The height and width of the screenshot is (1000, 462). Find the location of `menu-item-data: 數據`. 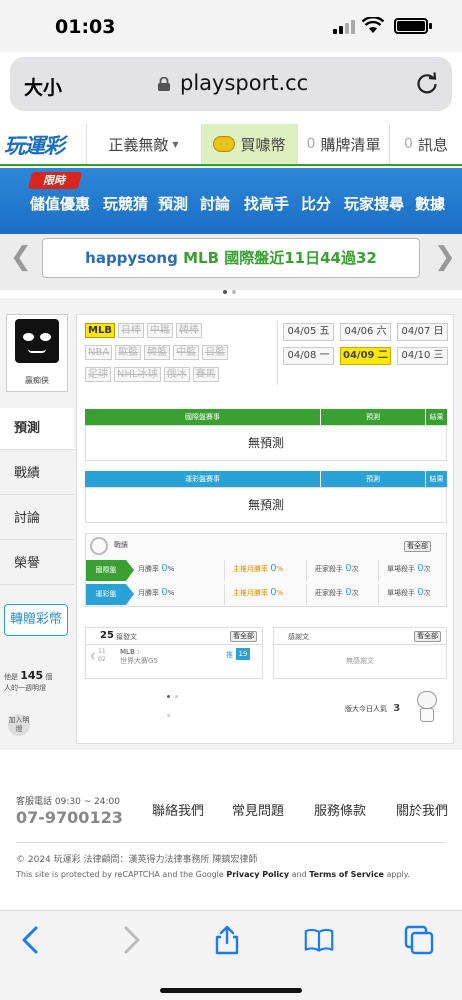

menu-item-data: 數據 is located at coordinates (430, 203).